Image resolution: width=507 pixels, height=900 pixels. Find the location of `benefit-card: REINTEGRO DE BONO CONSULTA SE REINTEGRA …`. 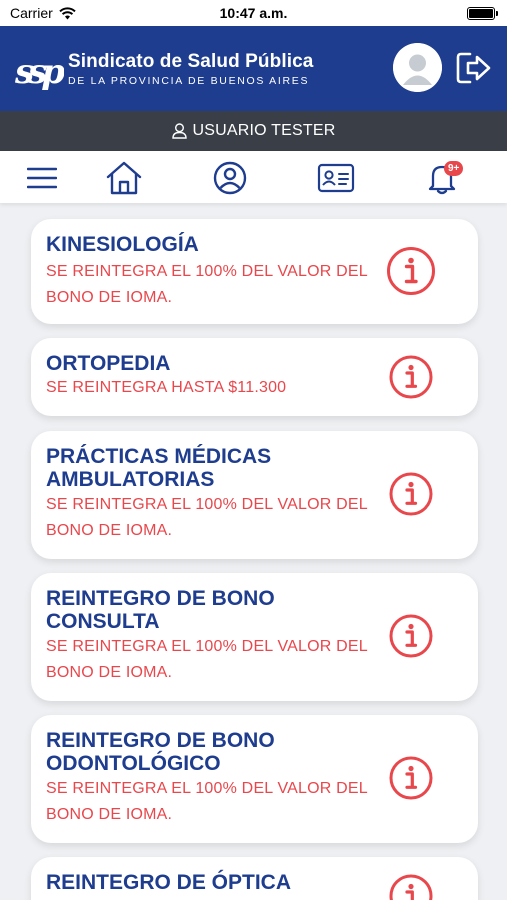

benefit-card: REINTEGRO DE BONO CONSULTA SE REINTEGRA … is located at coordinates (254, 637).